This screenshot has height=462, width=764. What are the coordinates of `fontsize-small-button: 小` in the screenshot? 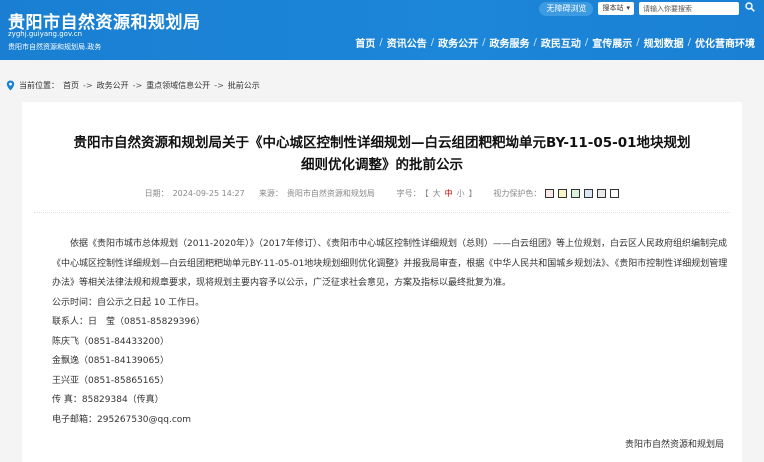 It's located at (461, 193).